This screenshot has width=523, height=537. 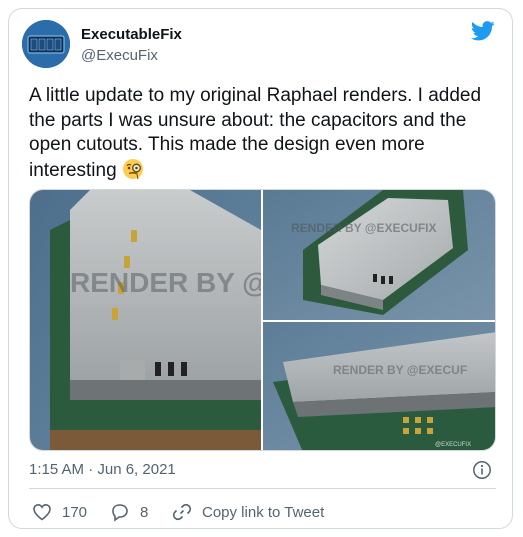 What do you see at coordinates (400, 370) in the screenshot?
I see `watermark-bottom-right: RENDER BY @EXECUF` at bounding box center [400, 370].